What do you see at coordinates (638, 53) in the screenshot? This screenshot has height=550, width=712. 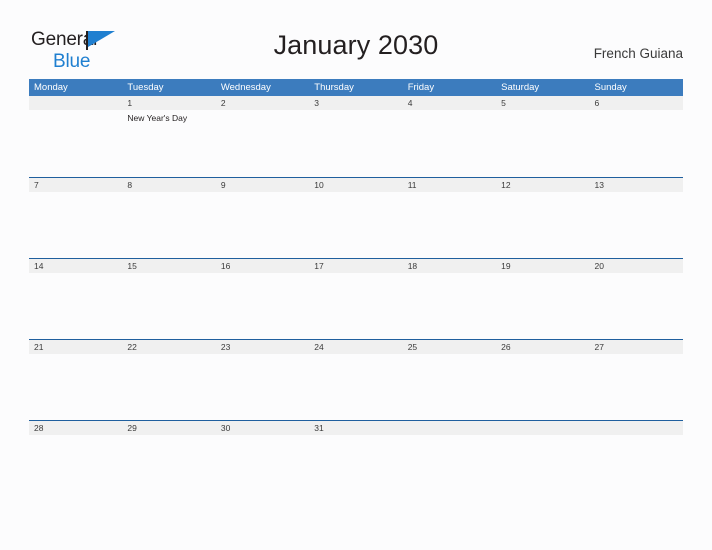 I see `region-label: French Guiana` at bounding box center [638, 53].